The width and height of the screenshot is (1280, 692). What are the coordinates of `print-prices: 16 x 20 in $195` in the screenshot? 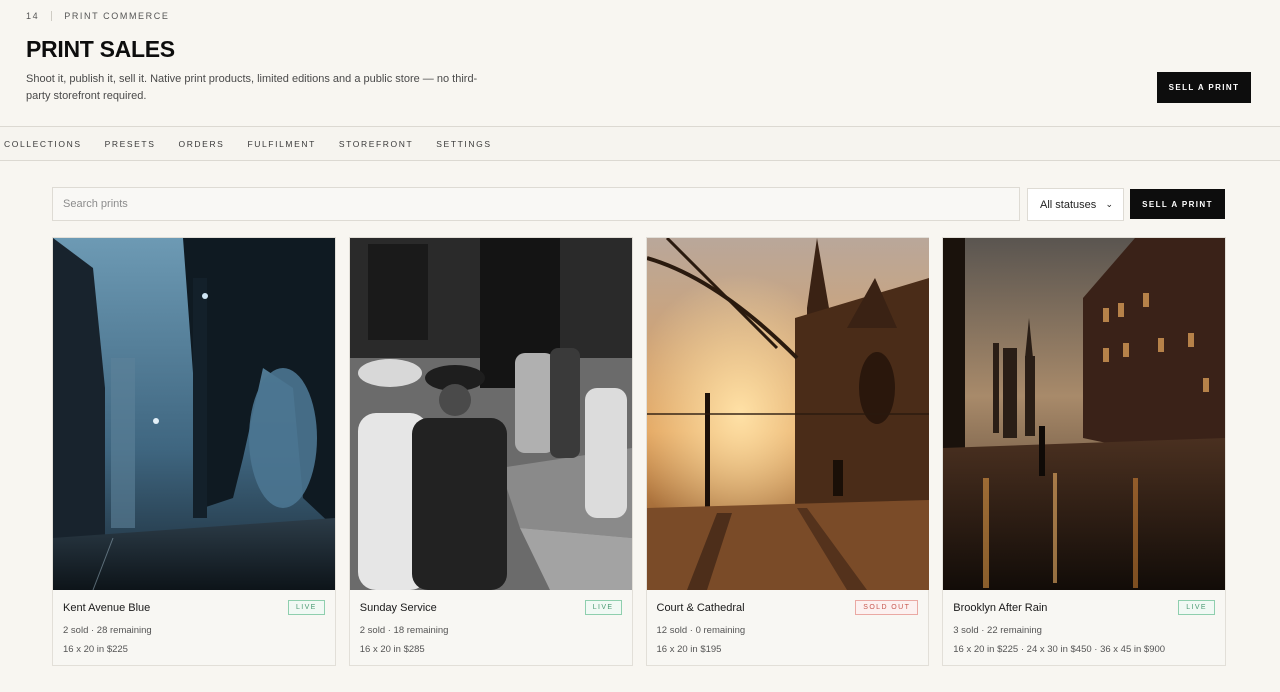 It's located at (689, 649).